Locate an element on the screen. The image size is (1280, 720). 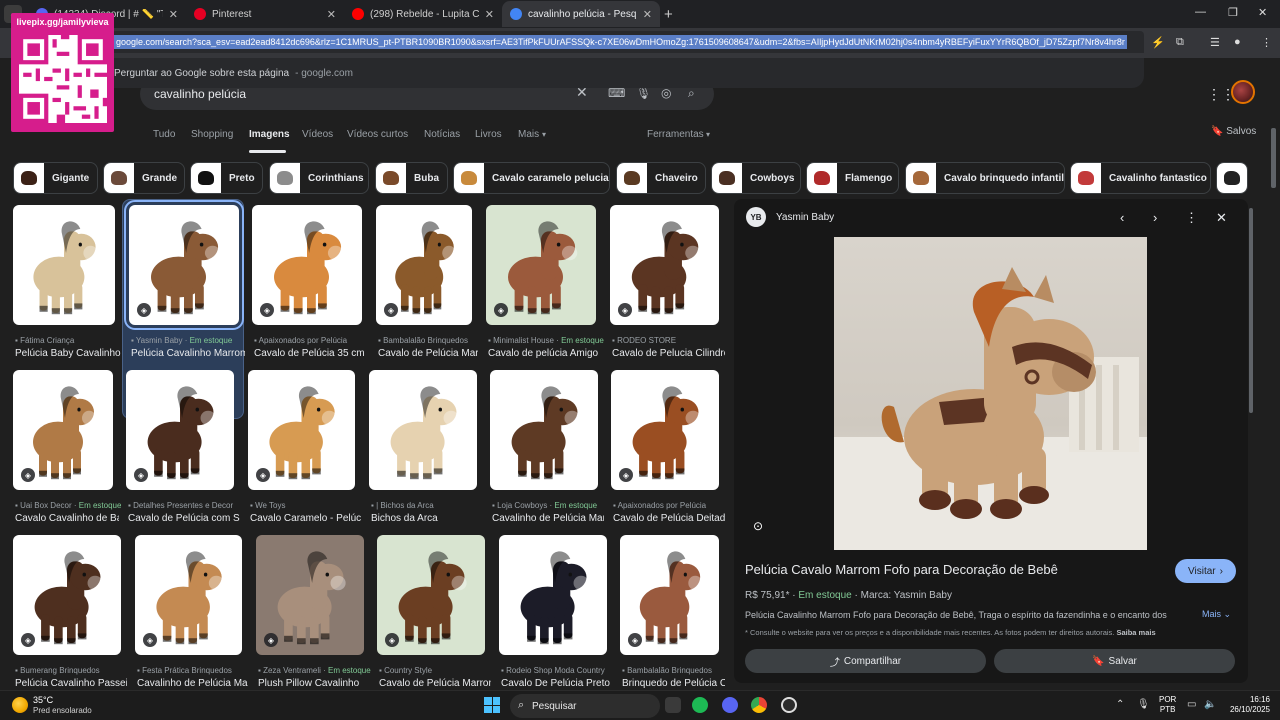
image-result-card: ▪ Fátima Criança Pelúcia Baby Cavalinho is located at coordinates (67, 285).